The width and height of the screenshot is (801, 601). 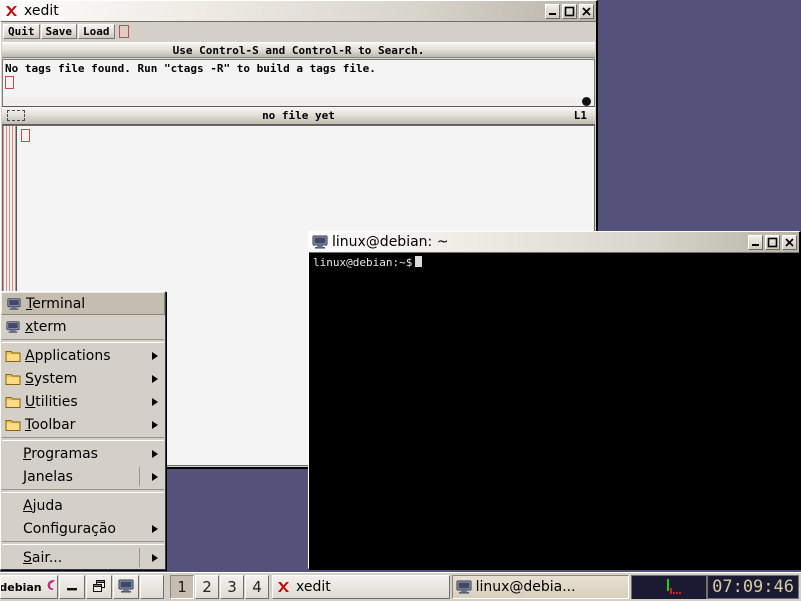 I want to click on xedit-horizontal-scrollbar, so click(x=298, y=101).